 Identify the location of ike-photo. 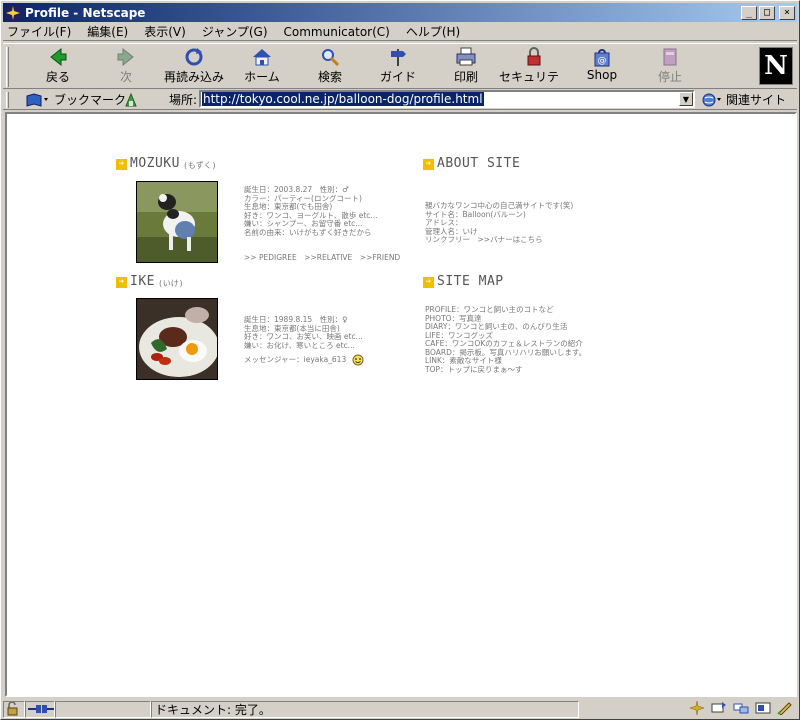
(177, 339).